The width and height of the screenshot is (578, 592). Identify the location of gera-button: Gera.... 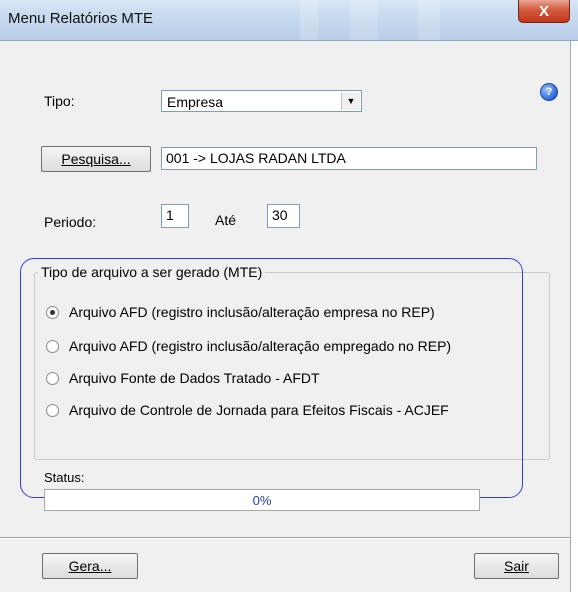
(90, 566).